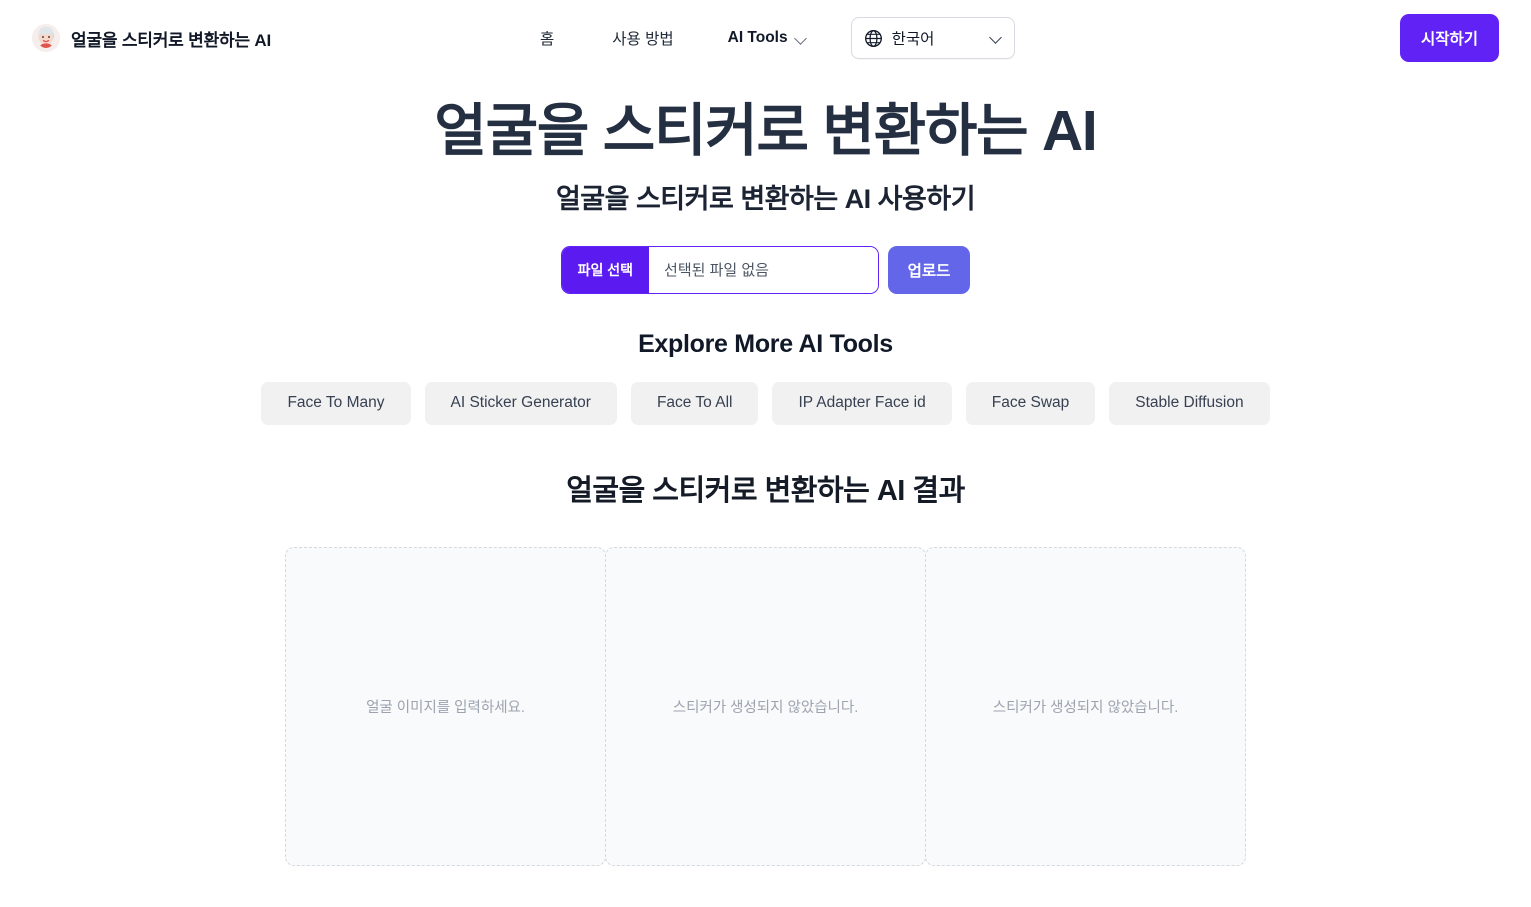  What do you see at coordinates (765, 198) in the screenshot?
I see `page-subtitle: 얼굴을 스티커로 변환하는 AI 사용하기` at bounding box center [765, 198].